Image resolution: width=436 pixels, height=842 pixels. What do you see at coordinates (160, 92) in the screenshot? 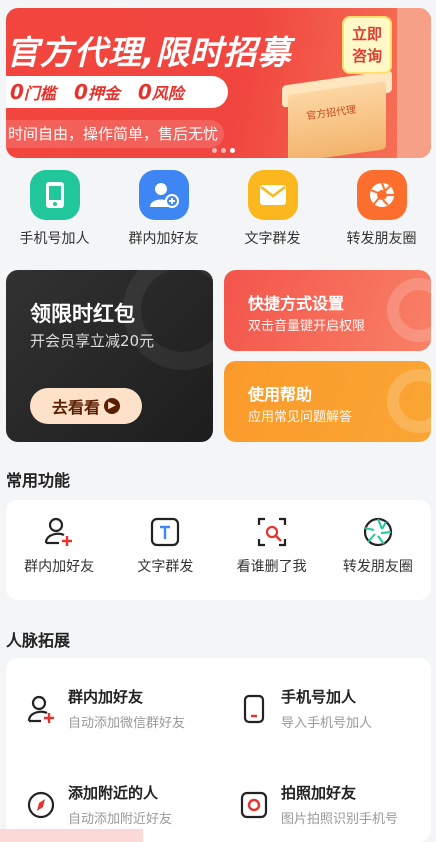
I see `banner-badge: 0风险` at bounding box center [160, 92].